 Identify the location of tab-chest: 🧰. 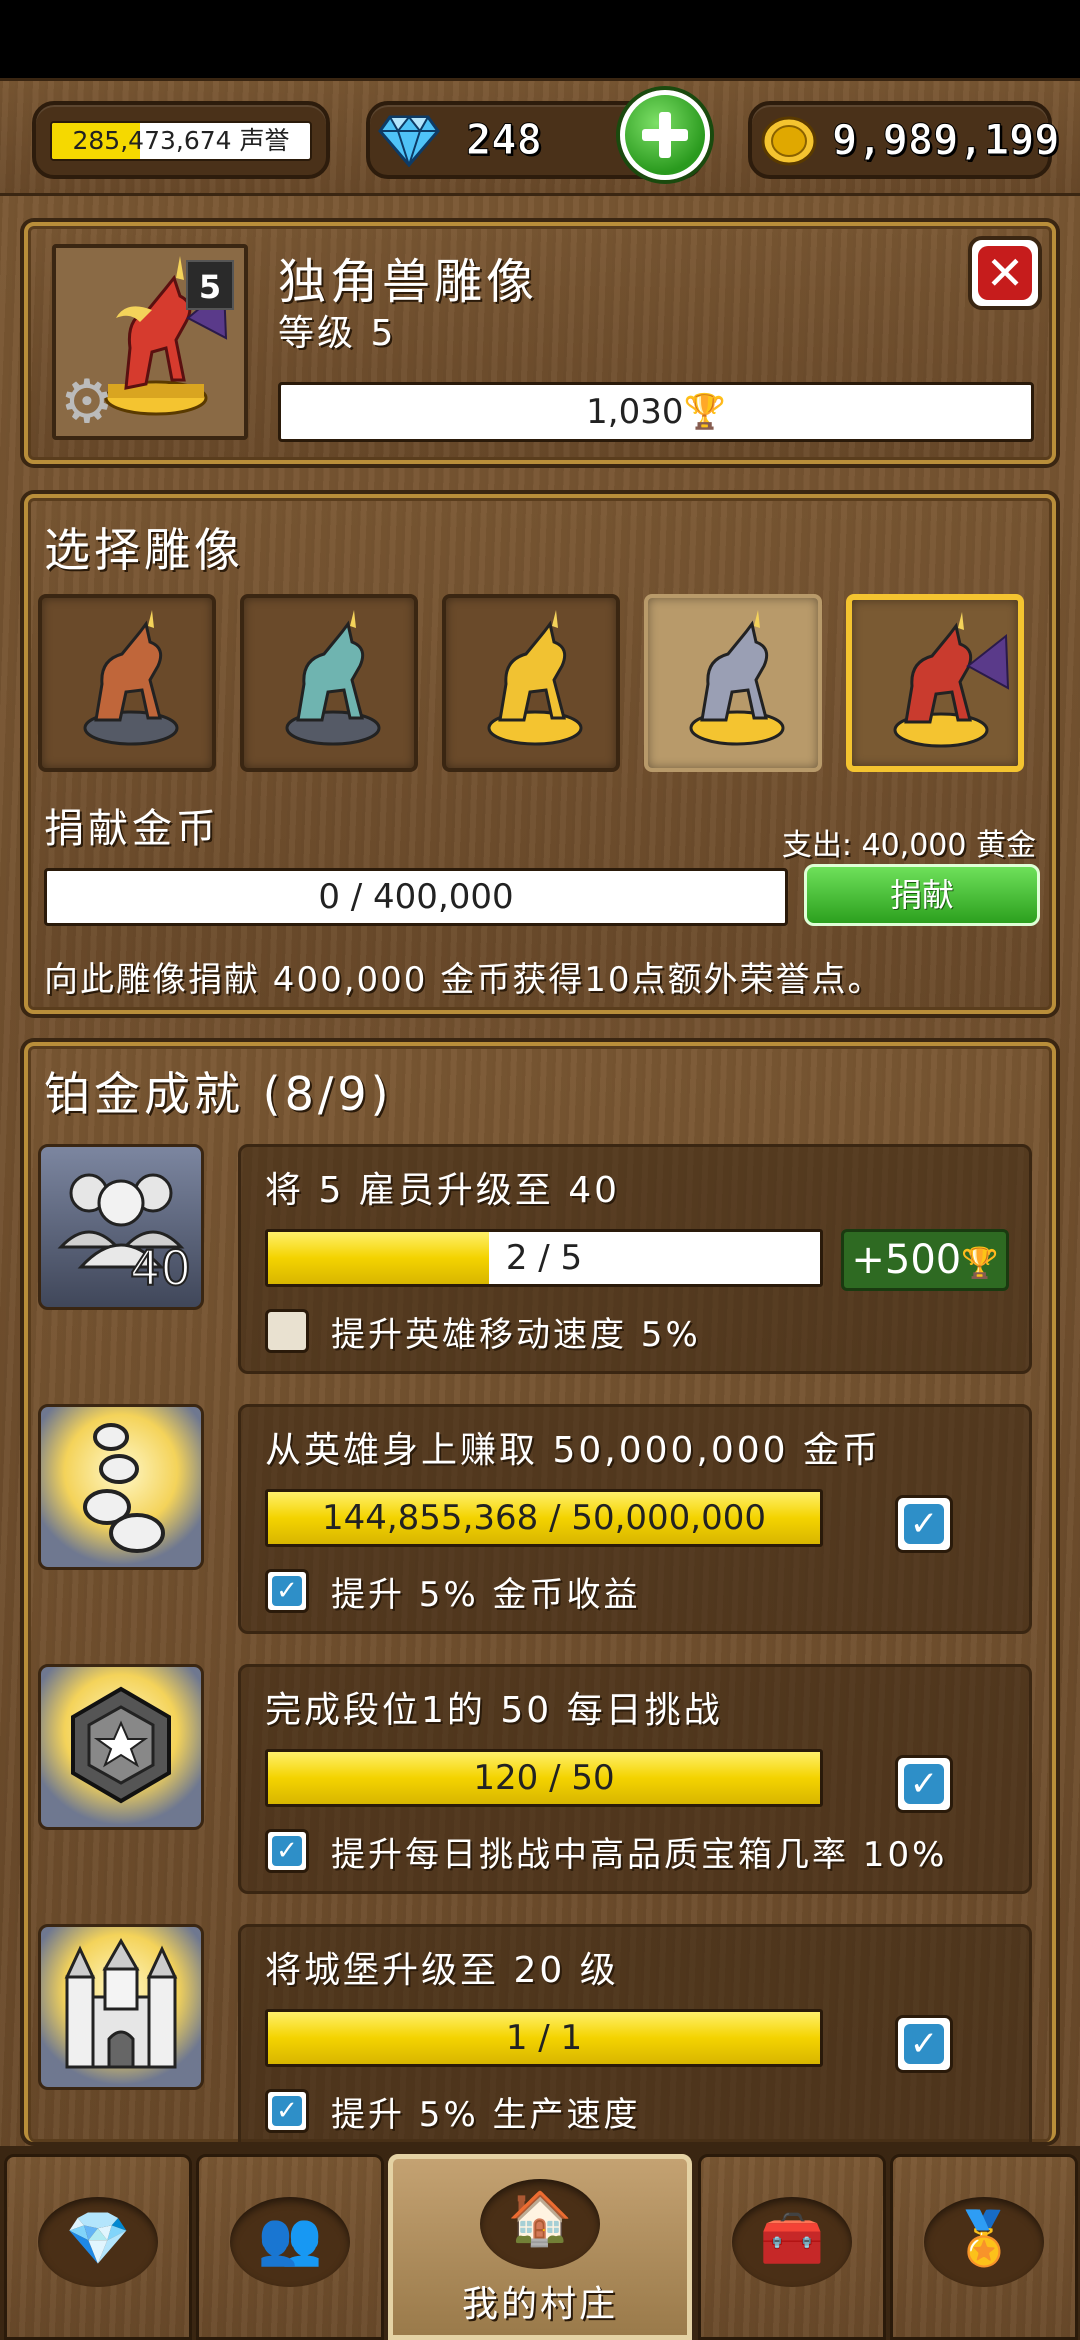
(792, 2247).